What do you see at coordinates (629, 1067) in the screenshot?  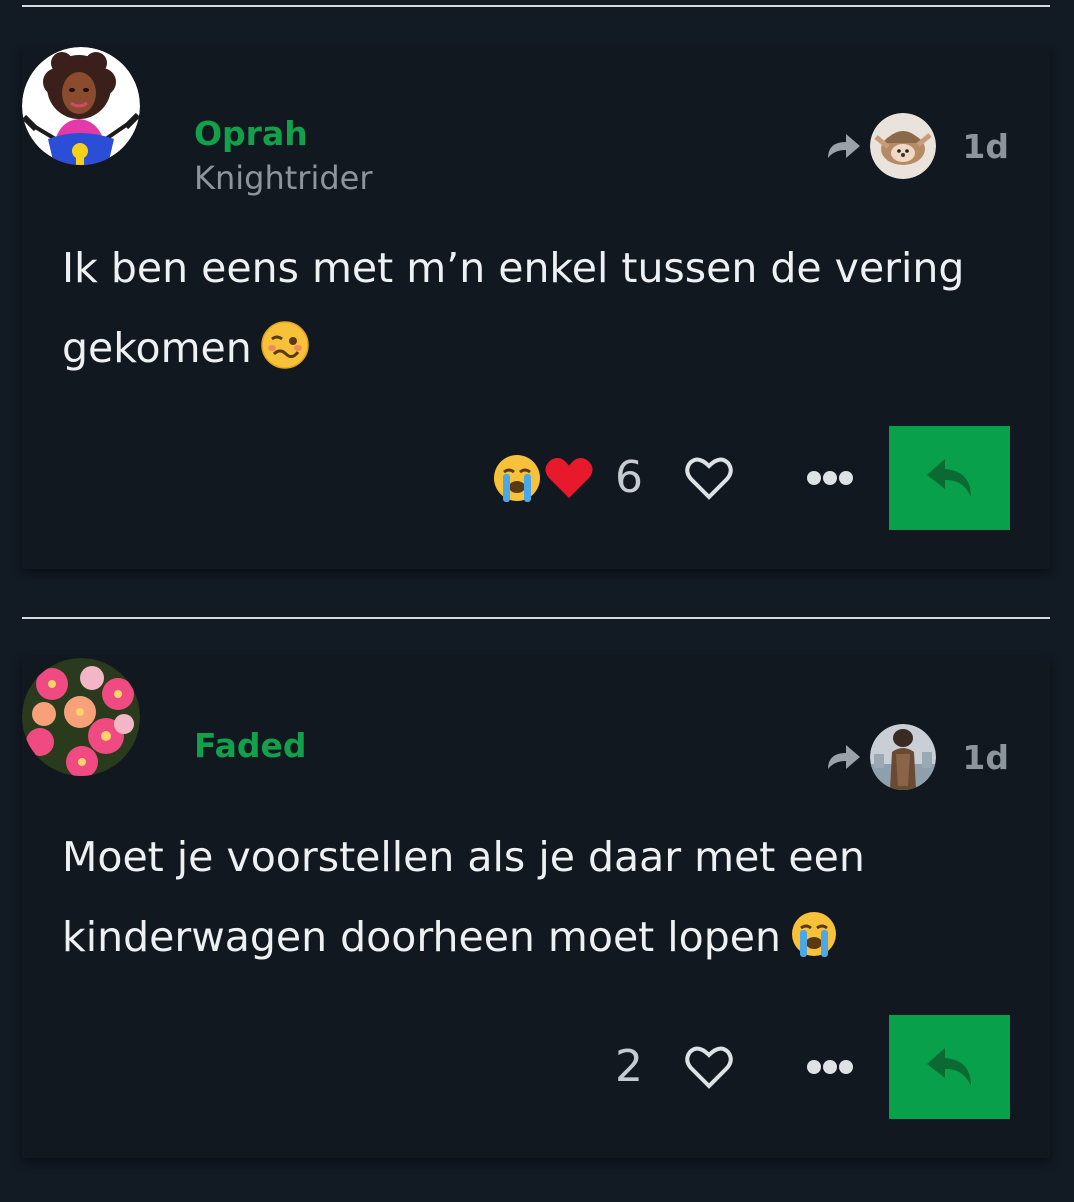 I see `like-count: 2` at bounding box center [629, 1067].